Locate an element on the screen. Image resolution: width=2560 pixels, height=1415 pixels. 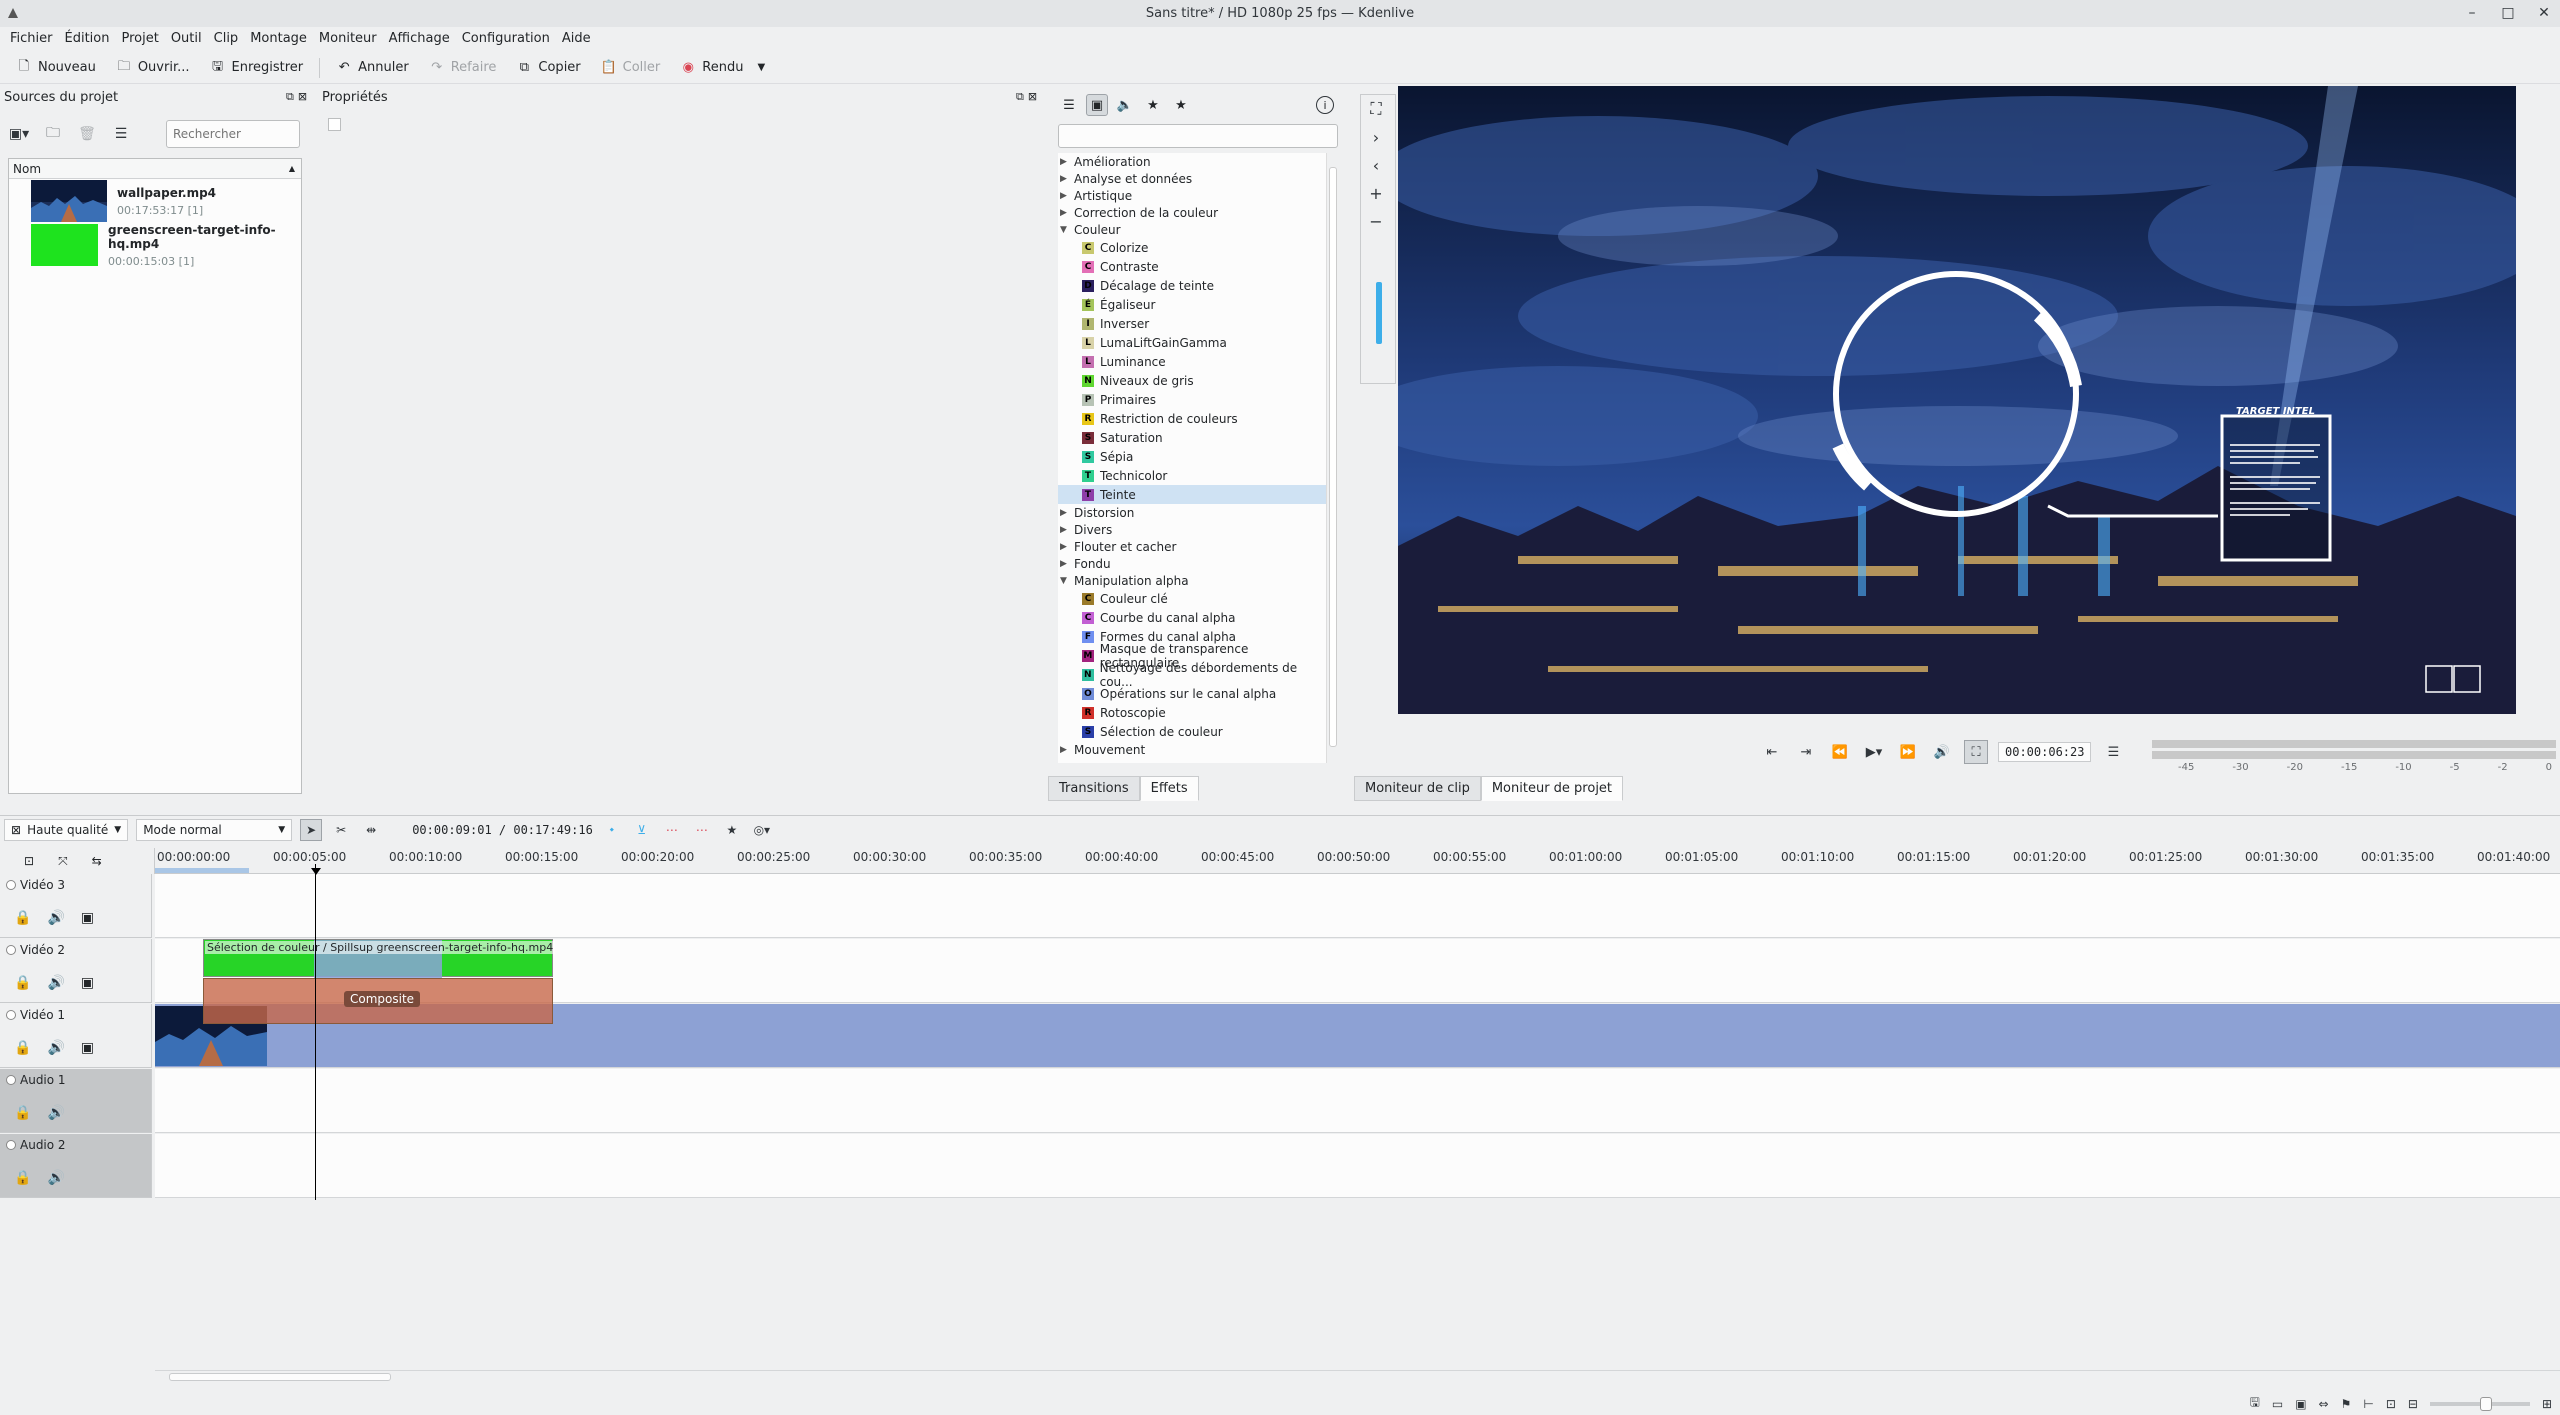
save-button: 🖫 Enregistrer is located at coordinates (257, 68).